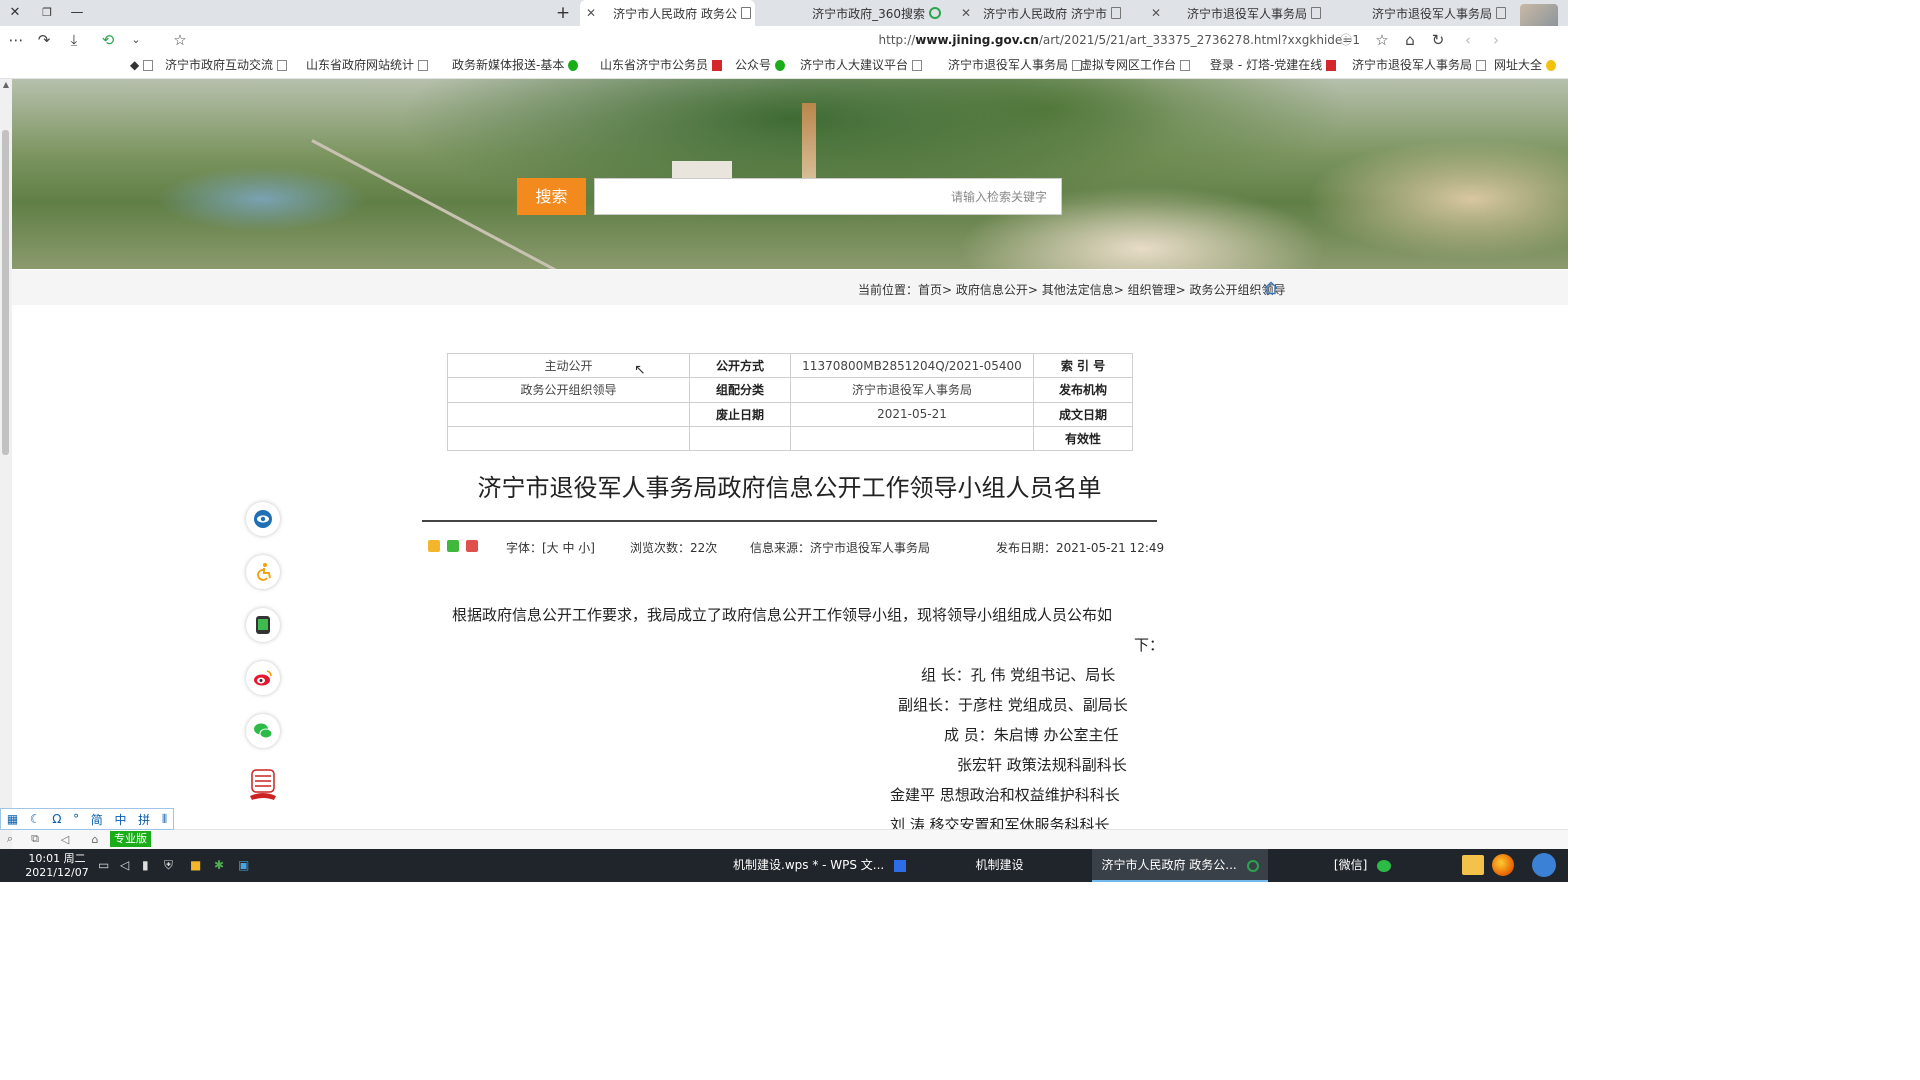 The height and width of the screenshot is (1080, 1920). I want to click on firefox-icon, so click(1503, 865).